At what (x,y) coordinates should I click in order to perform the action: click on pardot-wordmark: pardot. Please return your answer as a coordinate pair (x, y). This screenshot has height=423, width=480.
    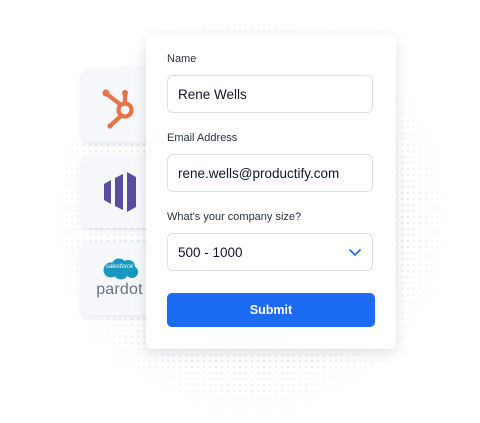
    Looking at the image, I should click on (119, 289).